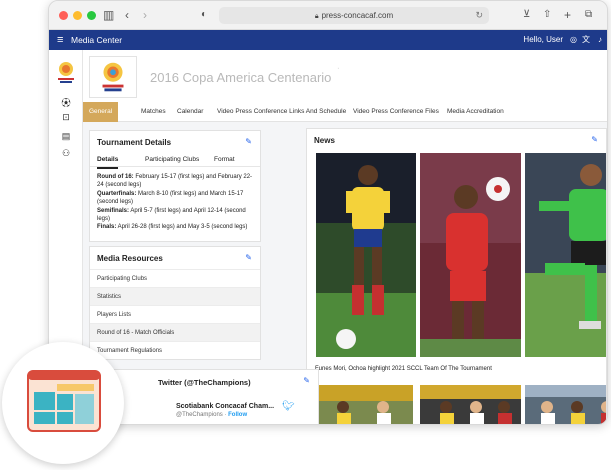 This screenshot has width=611, height=470. I want to click on twitter-bird-icon: 🐦︎, so click(288, 406).